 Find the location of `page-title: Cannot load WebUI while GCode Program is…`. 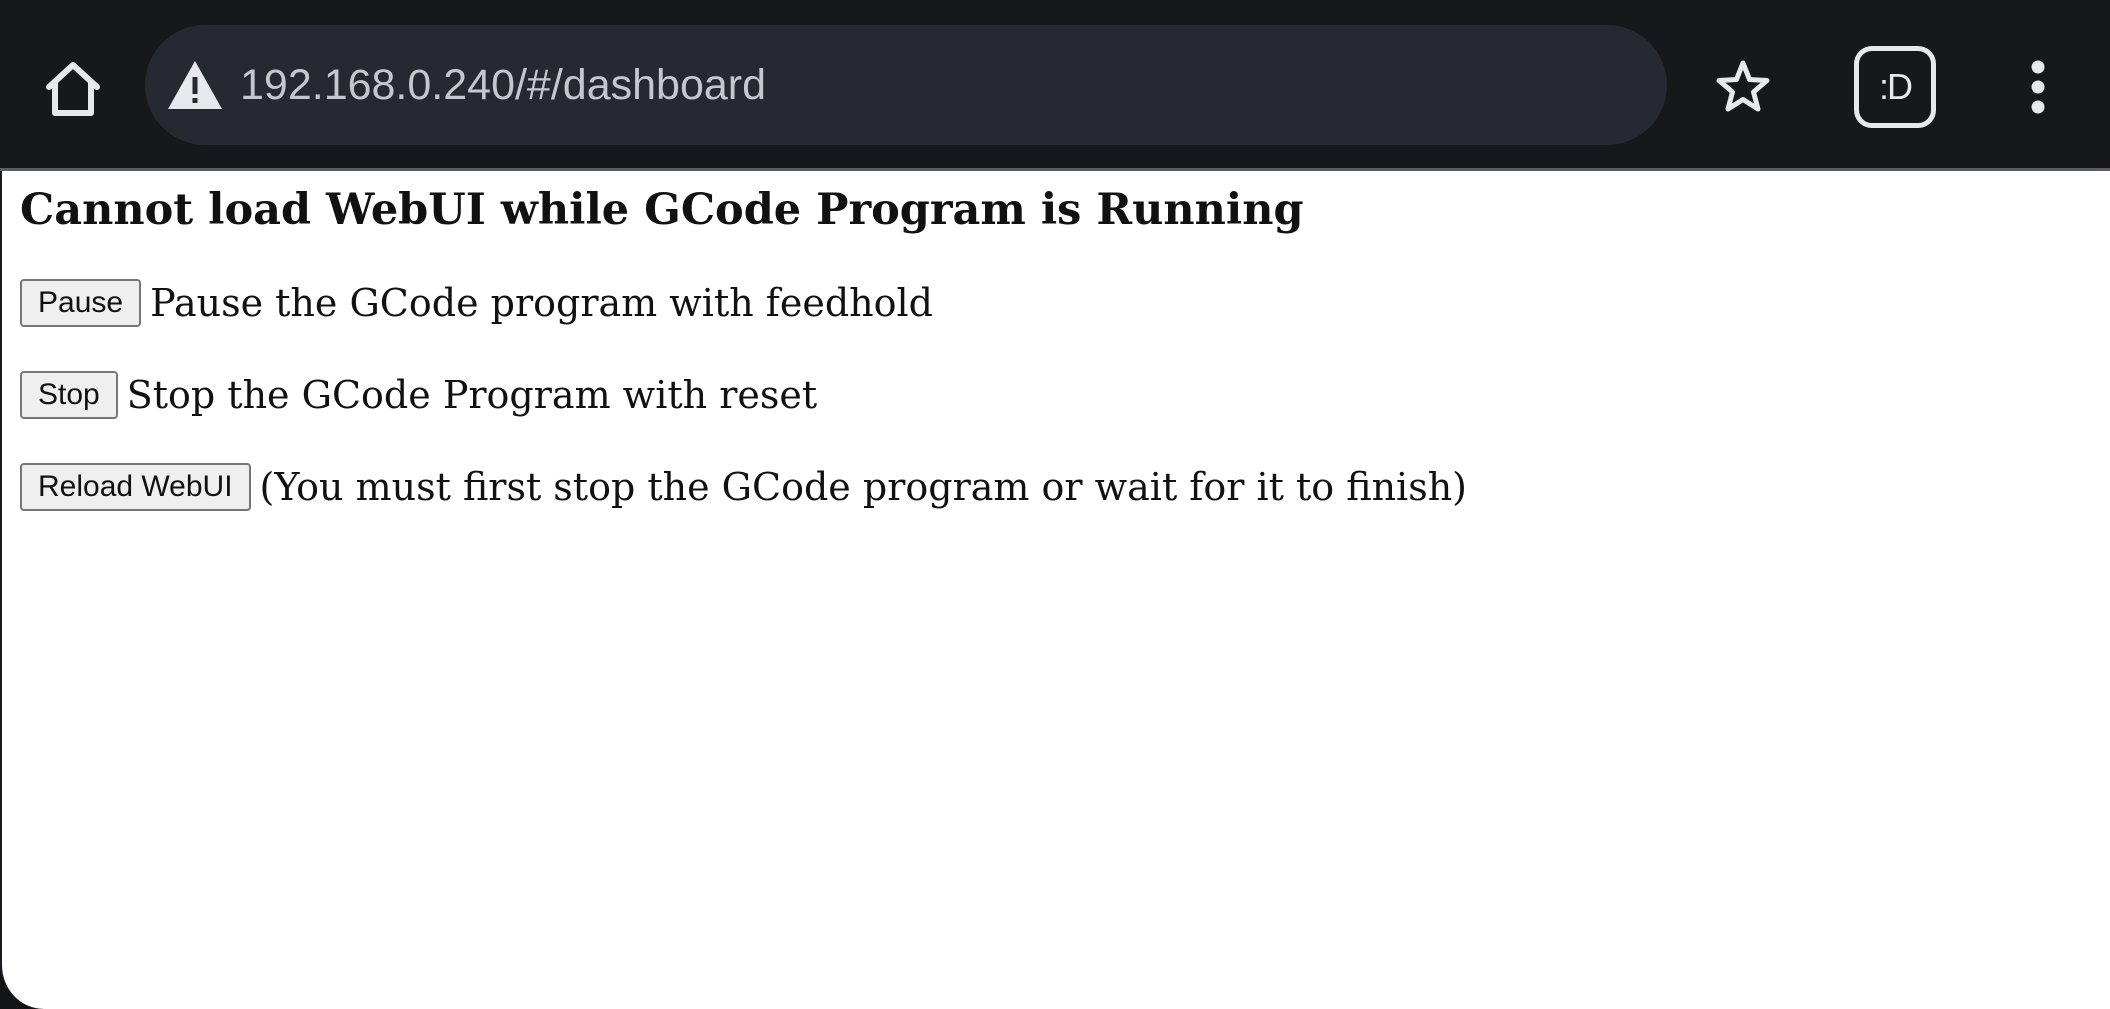

page-title: Cannot load WebUI while GCode Program is… is located at coordinates (662, 210).